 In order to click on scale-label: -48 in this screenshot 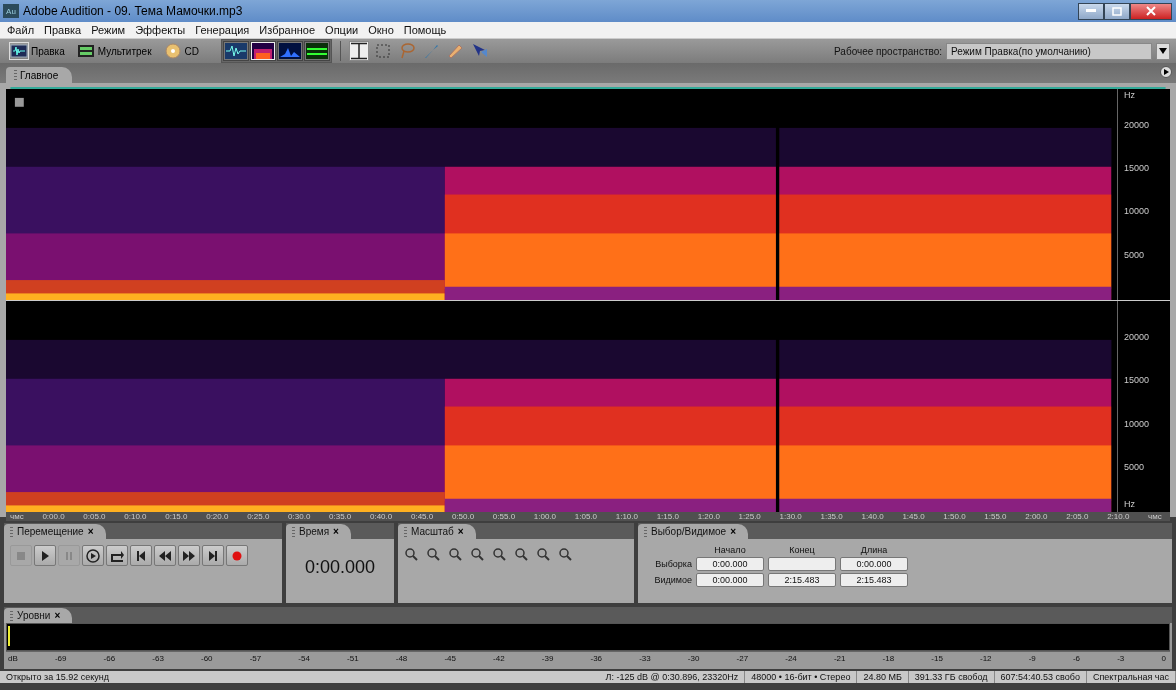, I will do `click(401, 658)`.